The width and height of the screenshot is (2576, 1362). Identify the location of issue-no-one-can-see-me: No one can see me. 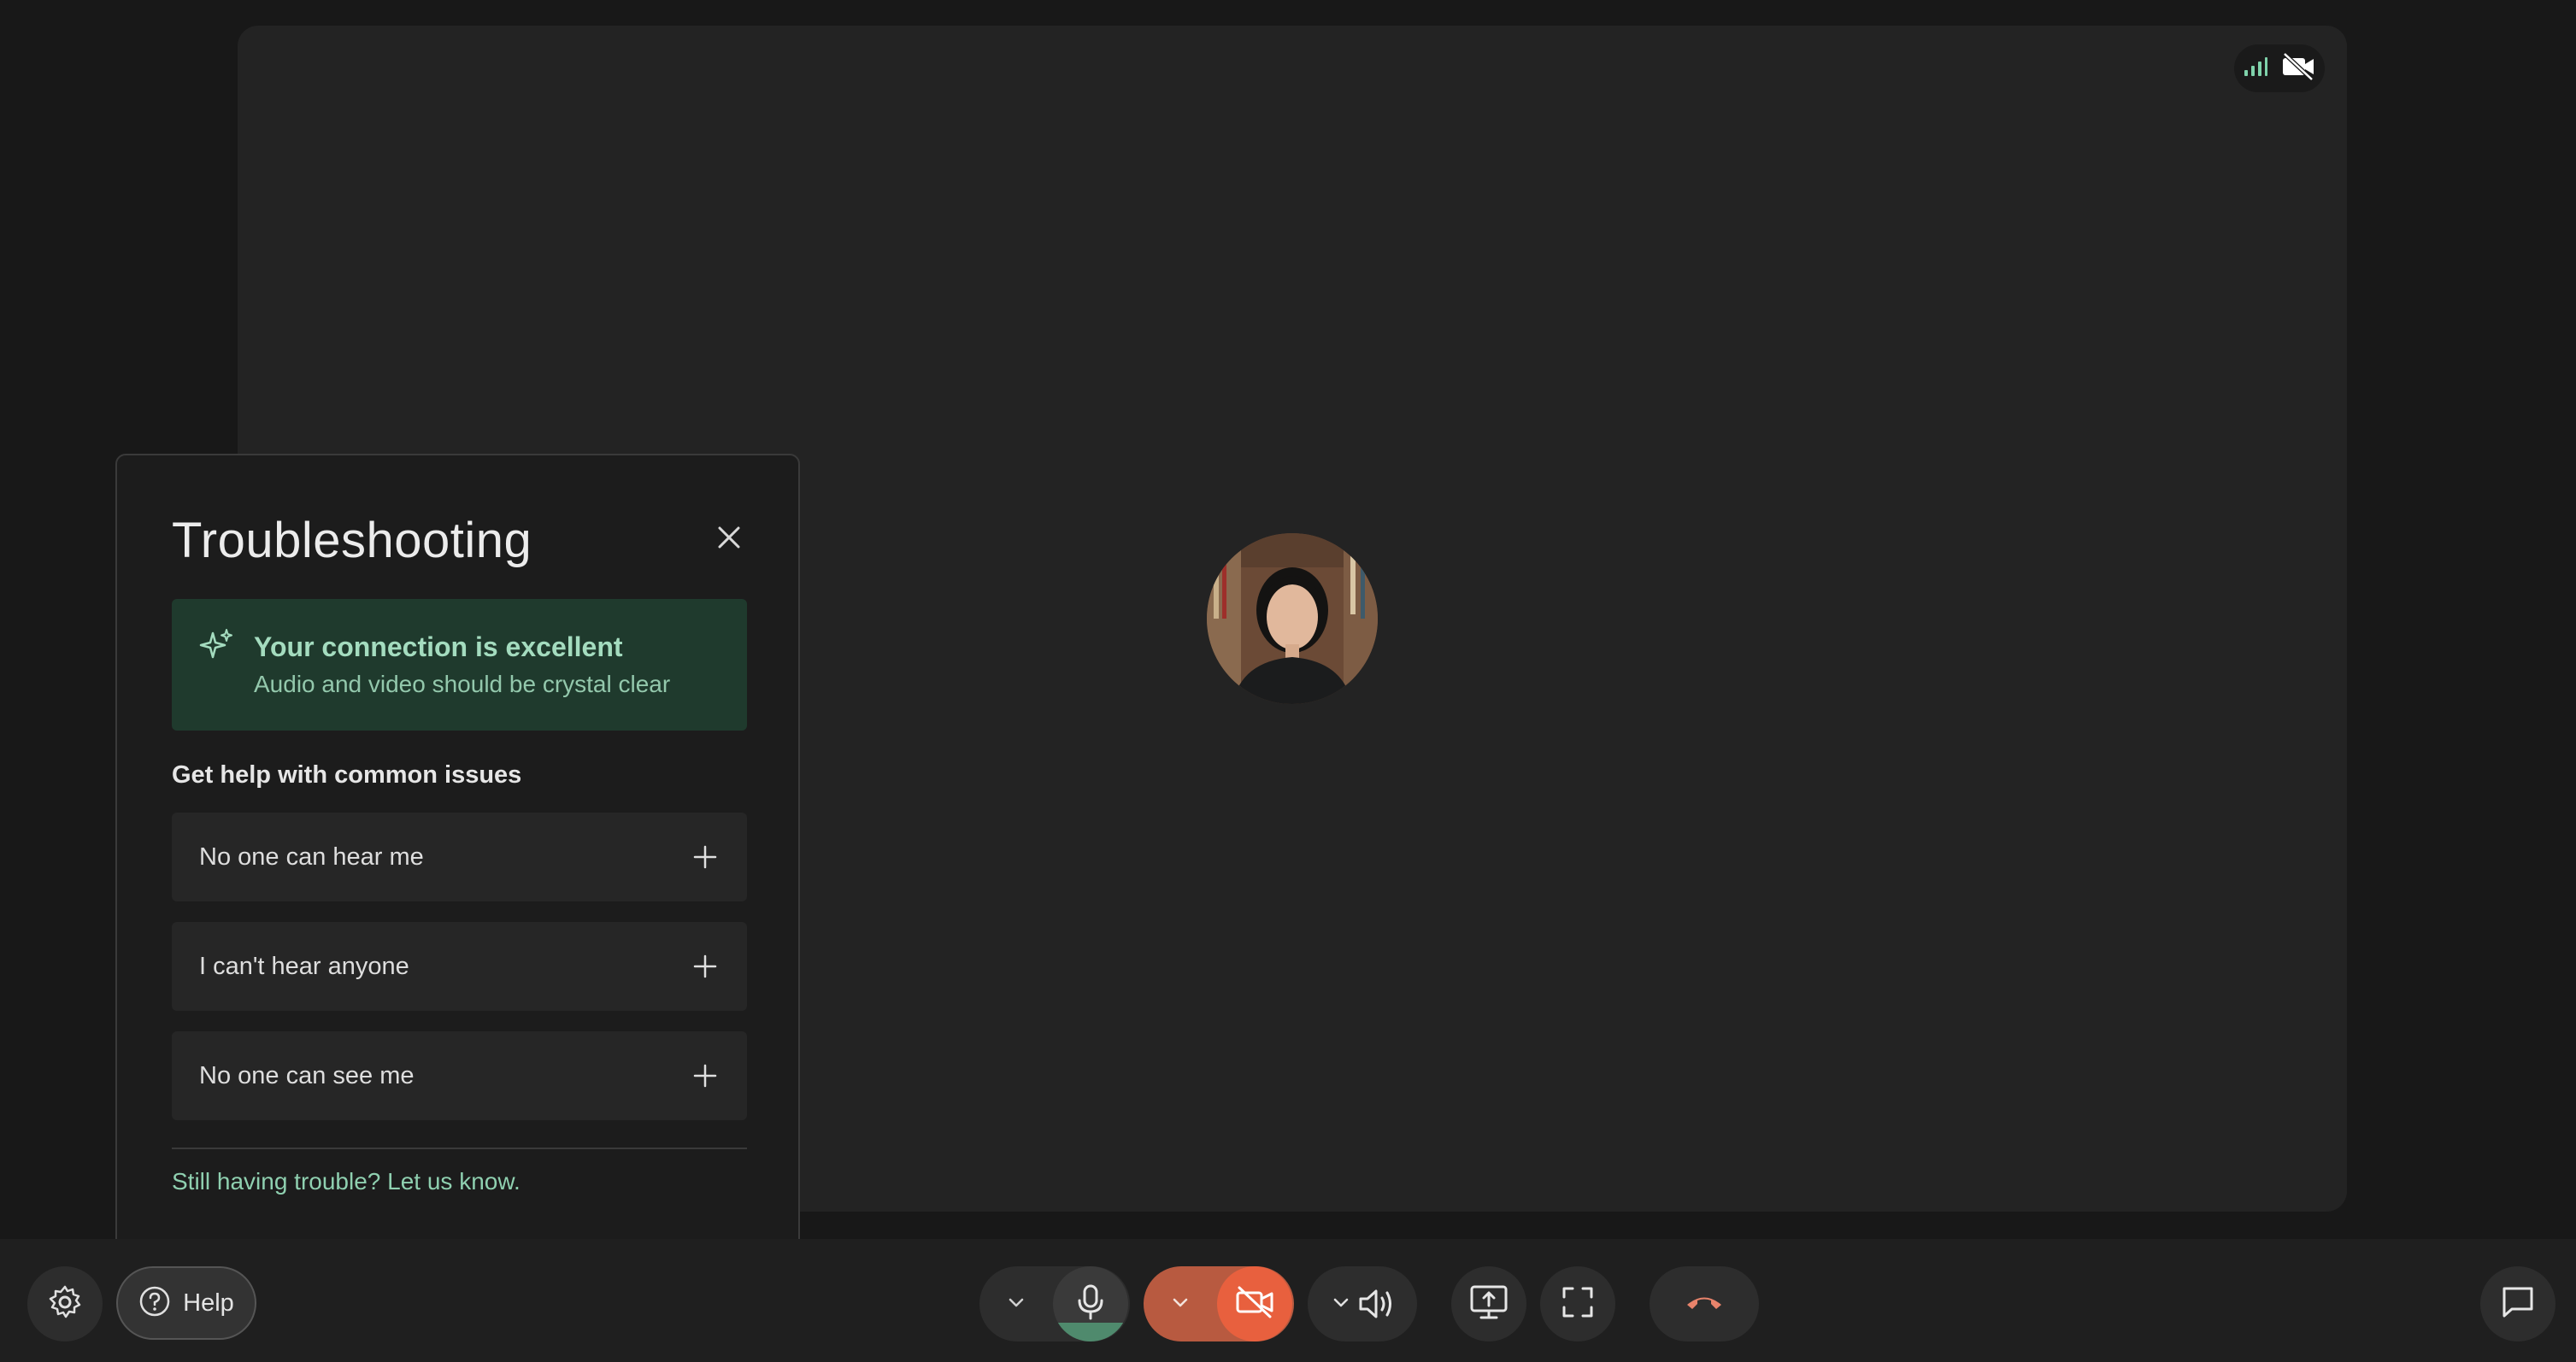
(459, 1075).